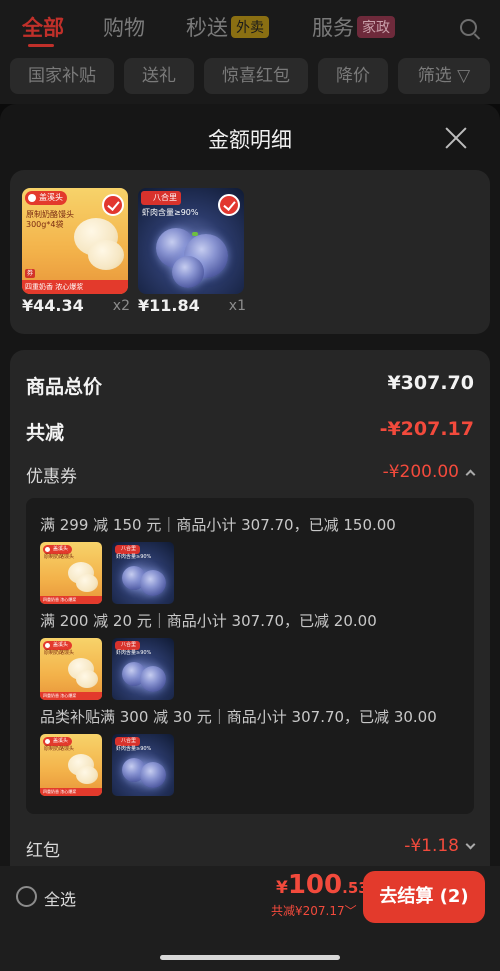  Describe the element at coordinates (238, 717) in the screenshot. I see `coupon-detail-line: 品类补贴满 300 减 30 元｜商品小计 307.70，已减 30.00` at that location.